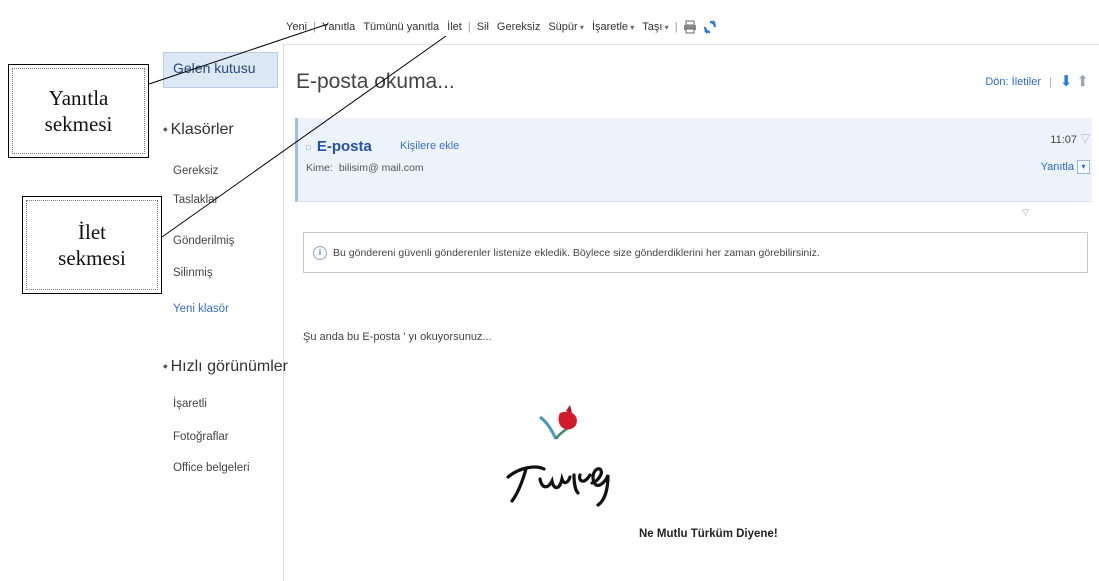  Describe the element at coordinates (1057, 167) in the screenshot. I see `reply-link: Yanıtla` at that location.